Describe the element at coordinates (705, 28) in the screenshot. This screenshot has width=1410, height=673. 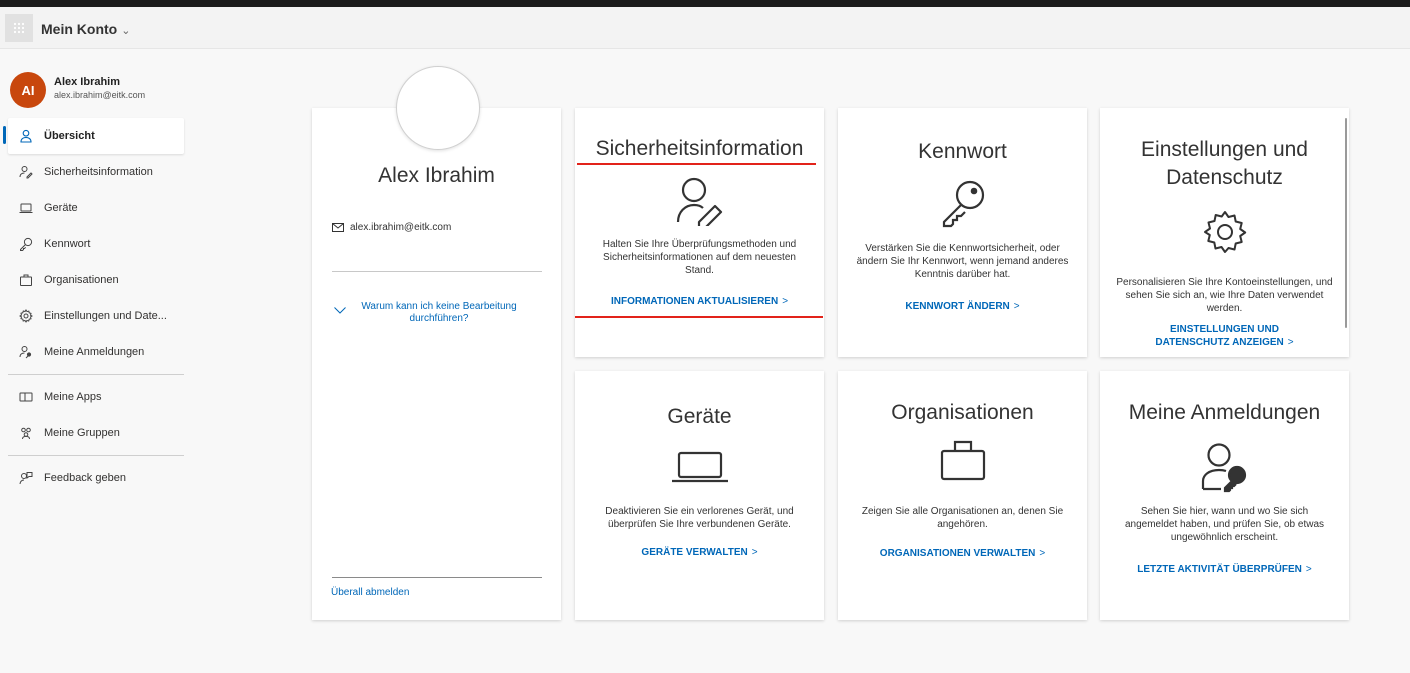
I see `top-bar: Mein Konto ⌄` at that location.